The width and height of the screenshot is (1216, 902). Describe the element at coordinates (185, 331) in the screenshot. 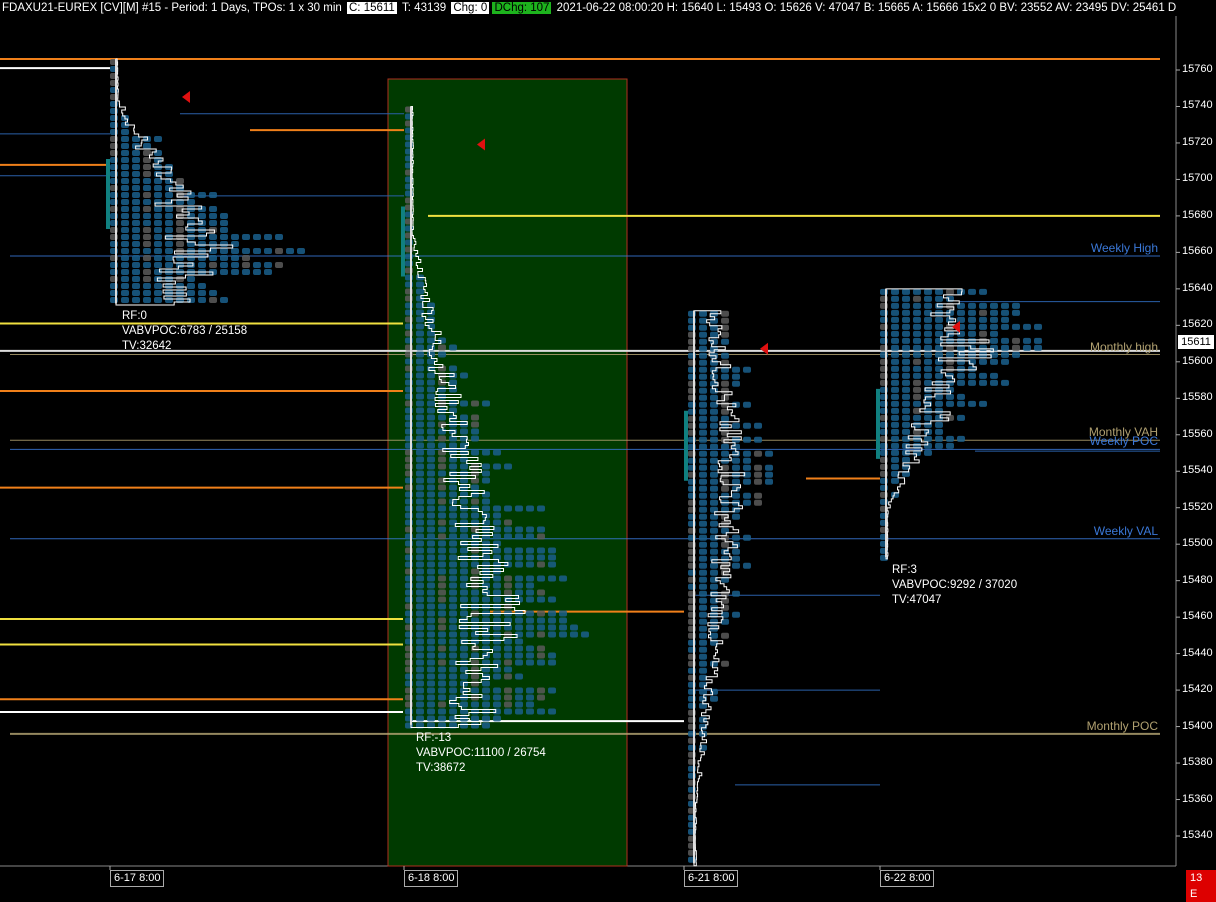

I see `session-vabvpoc-label: VABVPOC:6783 / 25158` at that location.